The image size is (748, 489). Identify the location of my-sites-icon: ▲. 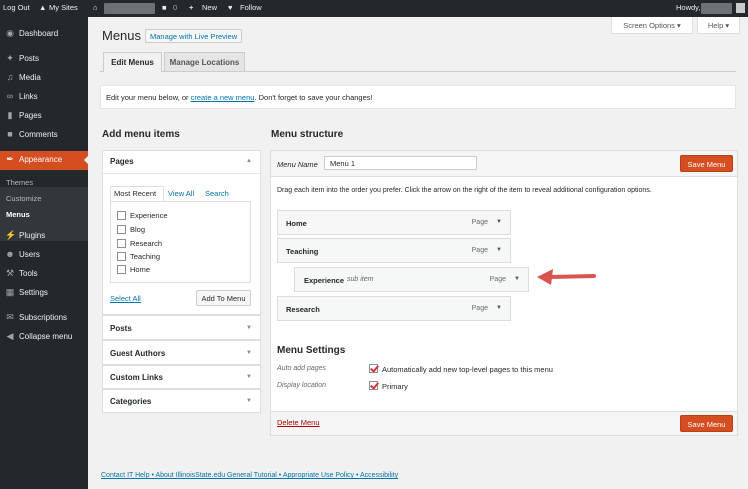
(42, 7).